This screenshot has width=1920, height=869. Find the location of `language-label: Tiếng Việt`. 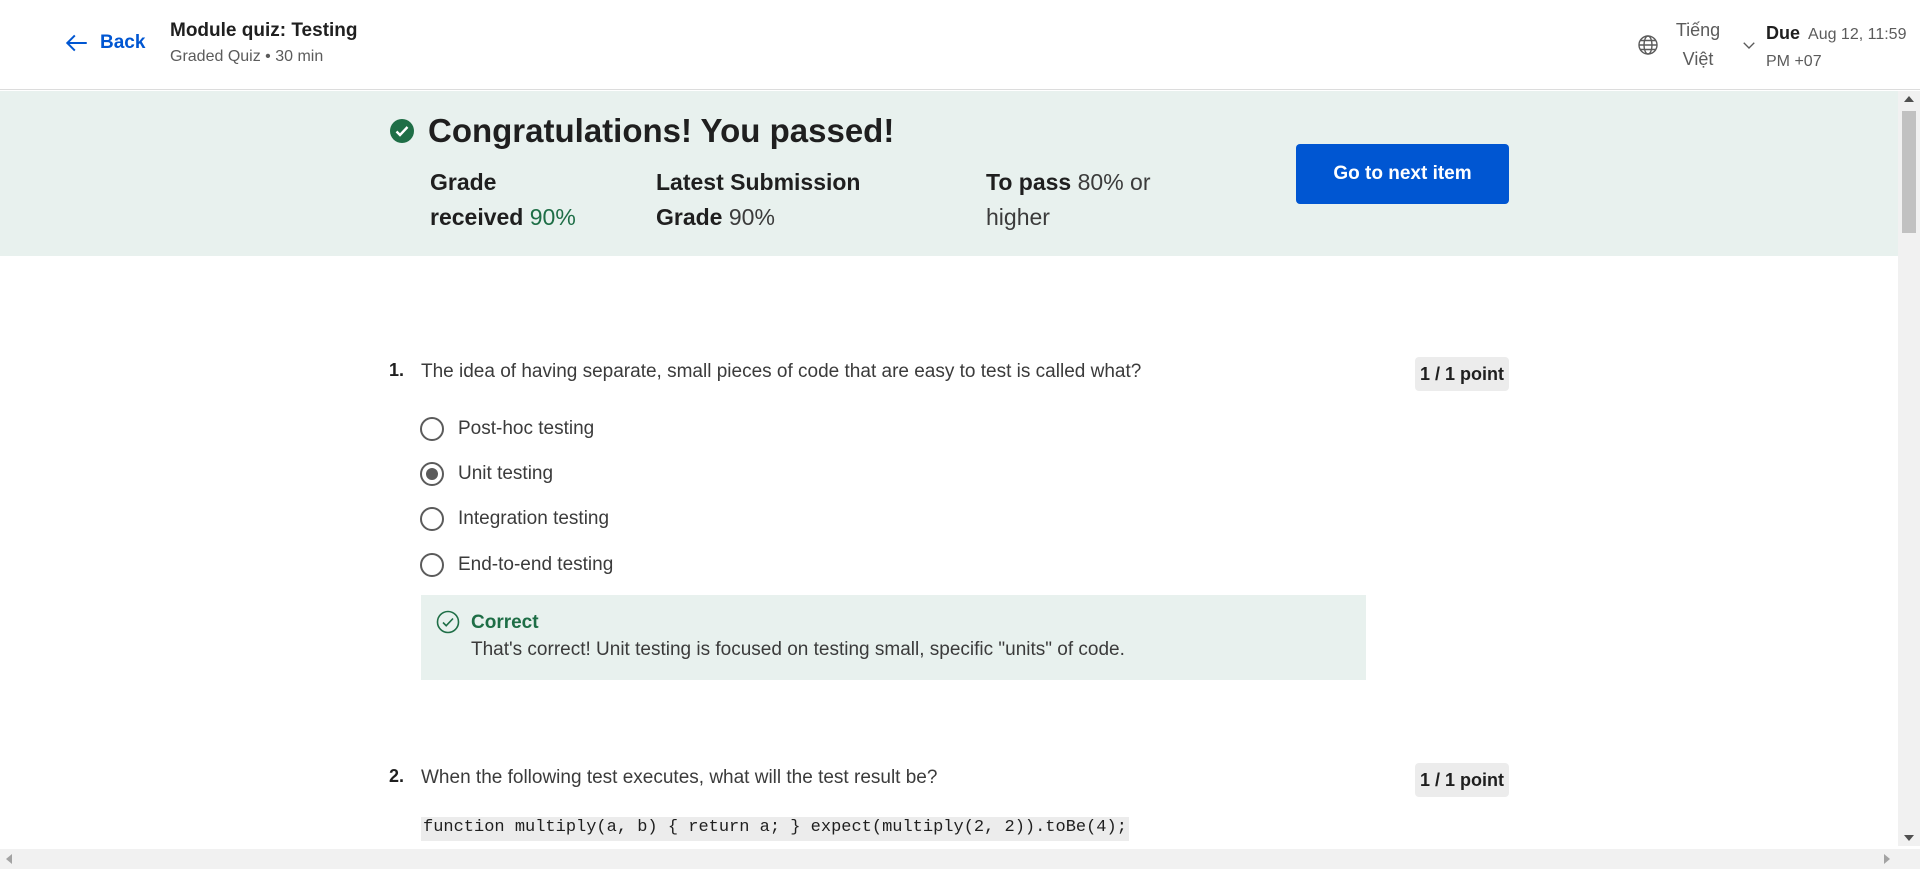

language-label: Tiếng Việt is located at coordinates (1698, 44).